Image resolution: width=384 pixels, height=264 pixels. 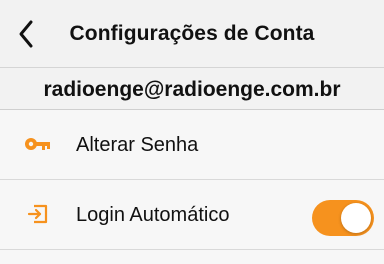 I want to click on account-email: radioenge@radioenge.com.br, so click(x=192, y=89).